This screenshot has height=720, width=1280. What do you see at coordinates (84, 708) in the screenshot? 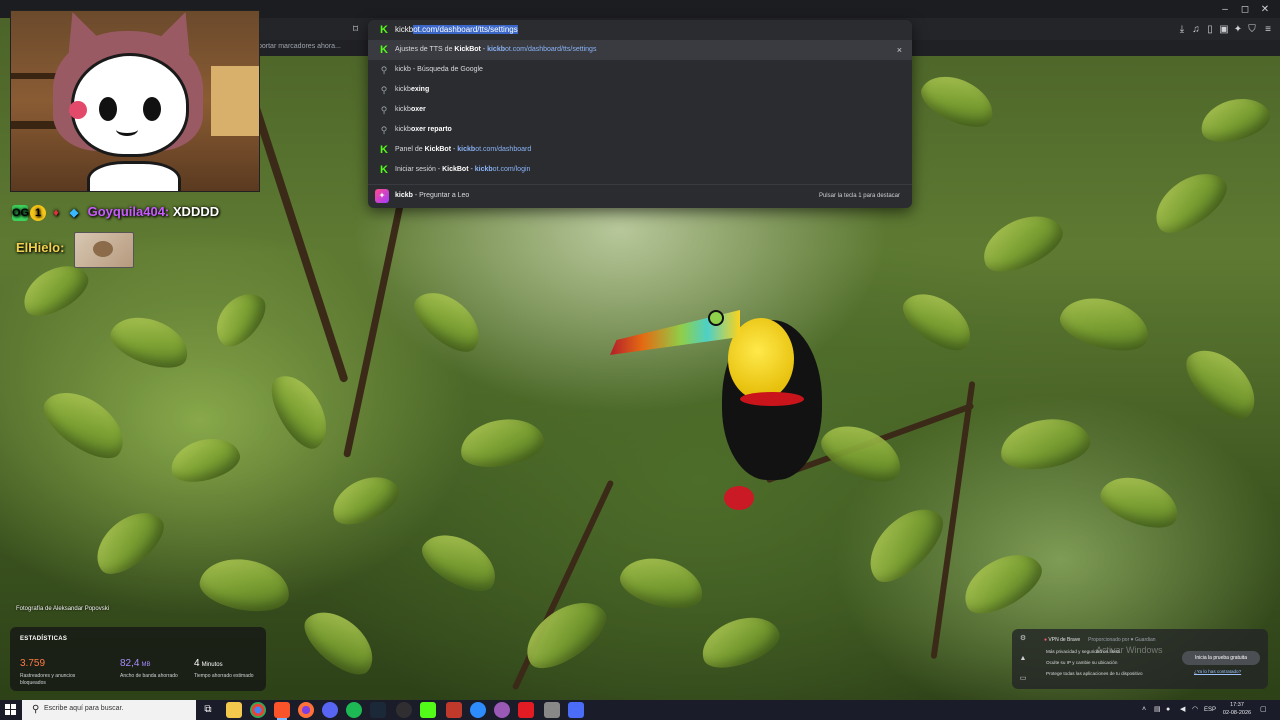
I see `taskbar-search-placeholder: Escribe aquí para buscar.` at bounding box center [84, 708].